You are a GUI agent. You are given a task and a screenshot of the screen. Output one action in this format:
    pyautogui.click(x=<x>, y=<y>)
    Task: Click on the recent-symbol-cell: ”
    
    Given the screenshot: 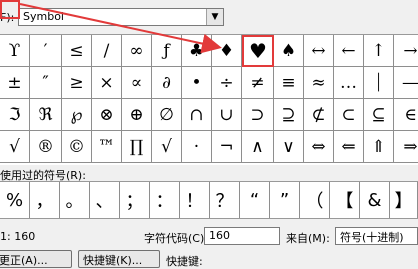 What is the action you would take?
    pyautogui.click(x=285, y=200)
    